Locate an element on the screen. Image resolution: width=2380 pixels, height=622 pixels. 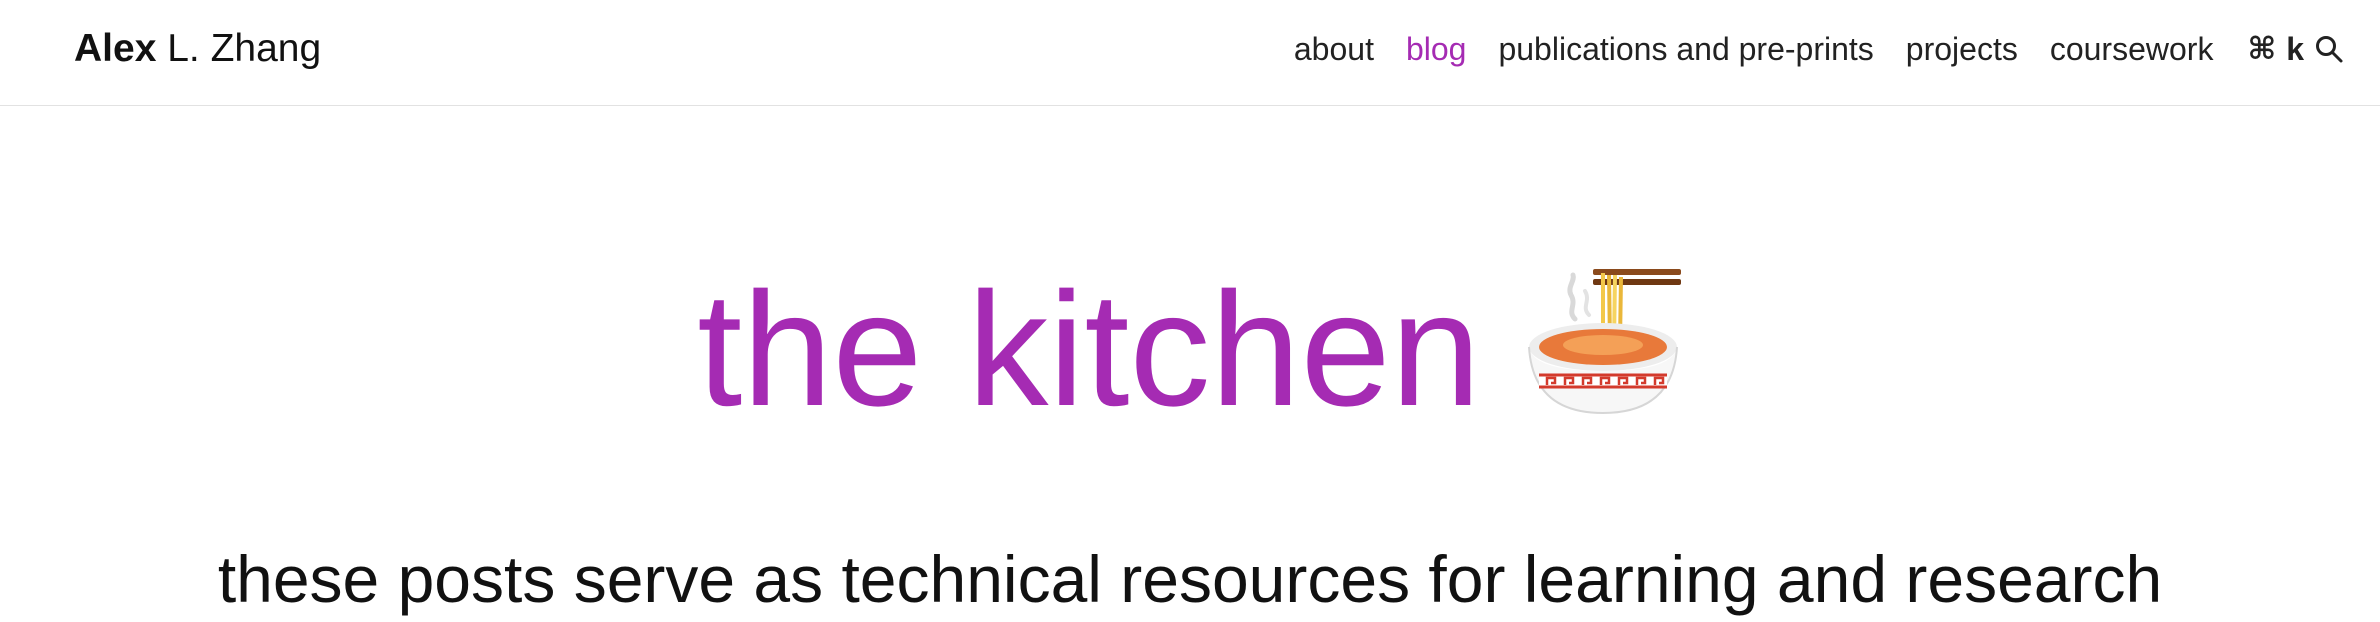
page-title-text: the kitchen is located at coordinates (1089, 349).